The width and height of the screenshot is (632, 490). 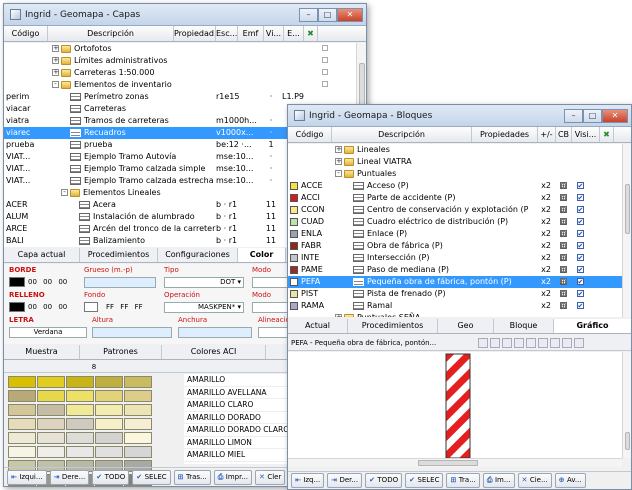 I want to click on row-description: Intersección (P), so click(x=430, y=258).